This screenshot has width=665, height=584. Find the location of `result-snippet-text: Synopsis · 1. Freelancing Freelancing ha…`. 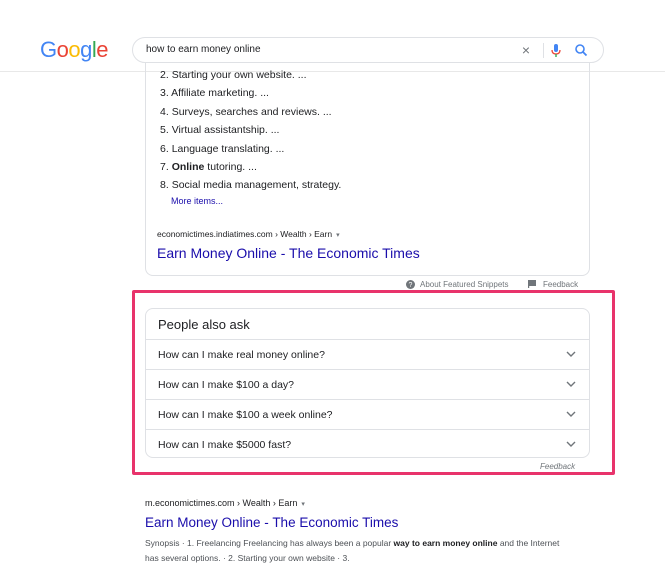

result-snippet-text: Synopsis · 1. Freelancing Freelancing ha… is located at coordinates (269, 543).